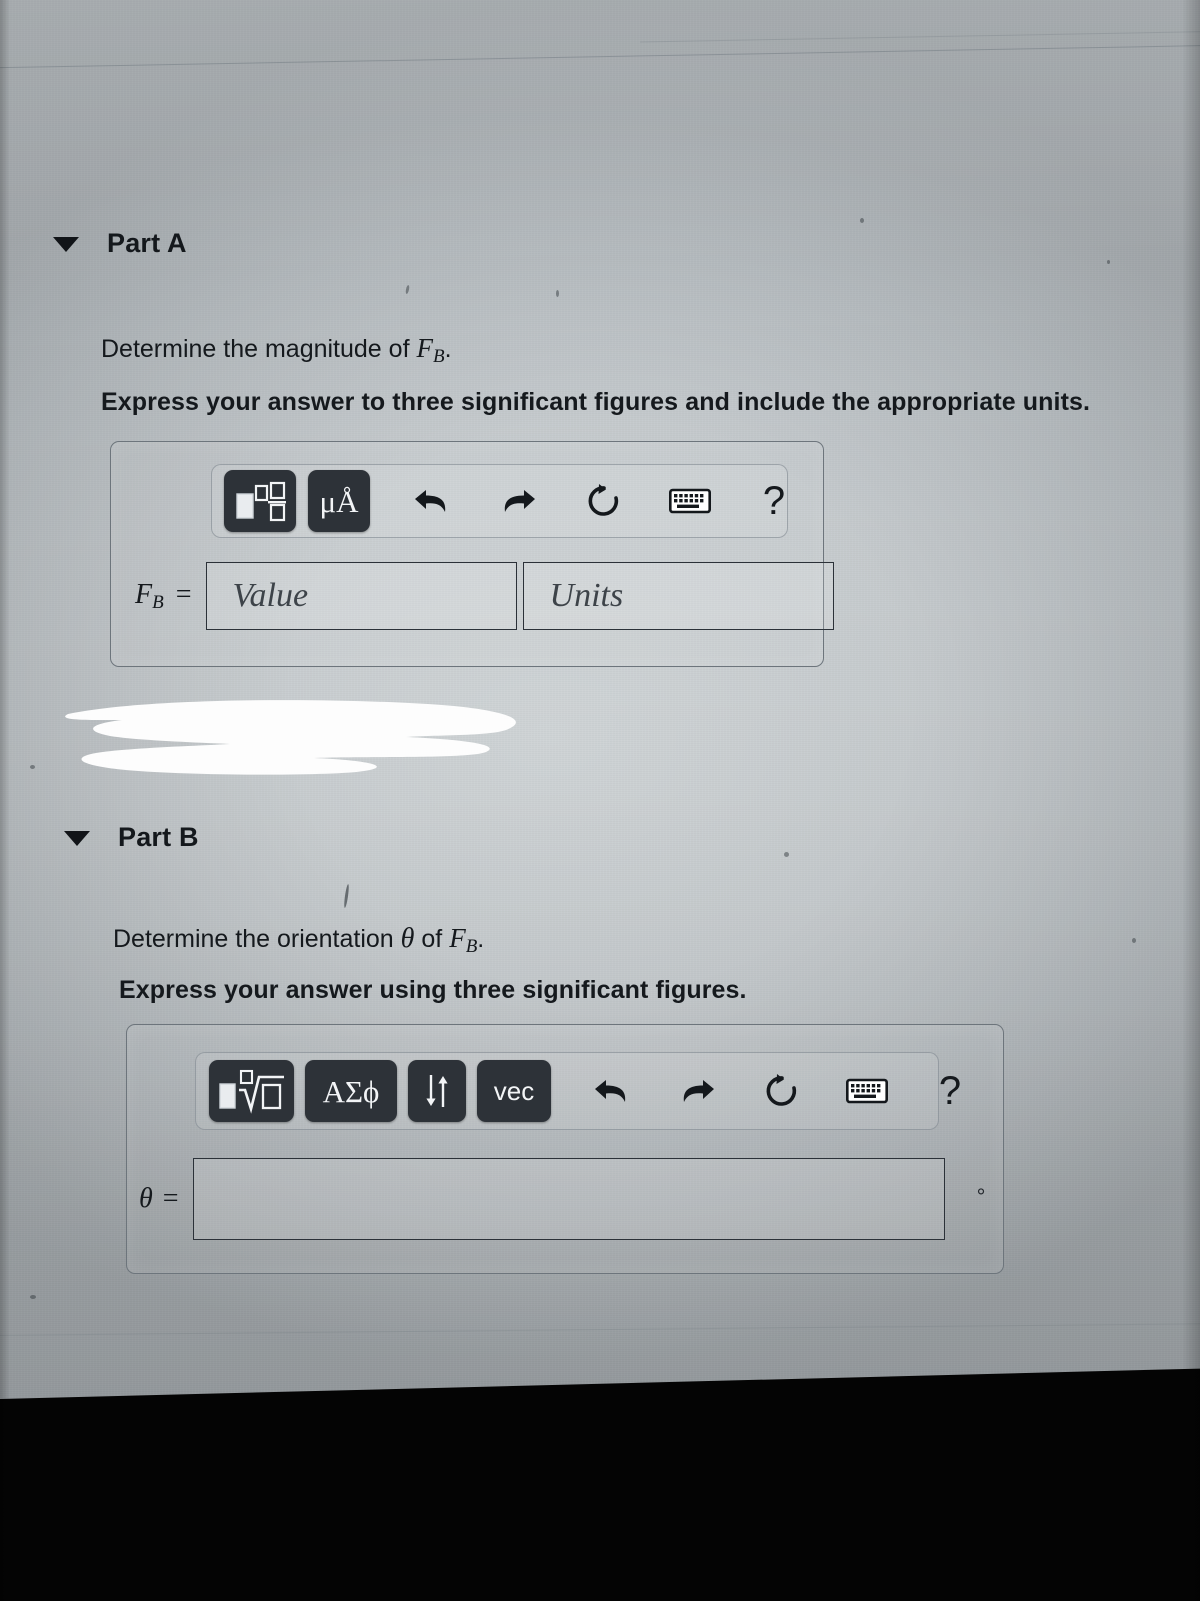  I want to click on photo-left-edge-shadow, so click(5, 800).